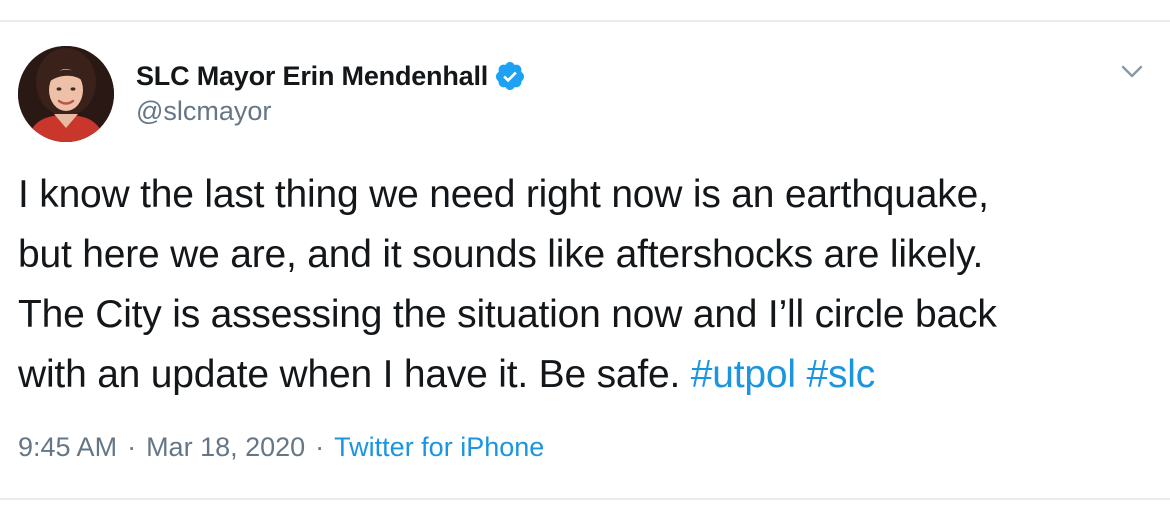 This screenshot has width=1170, height=506. I want to click on display-name: SLC Mayor Erin Mendenhall, so click(312, 76).